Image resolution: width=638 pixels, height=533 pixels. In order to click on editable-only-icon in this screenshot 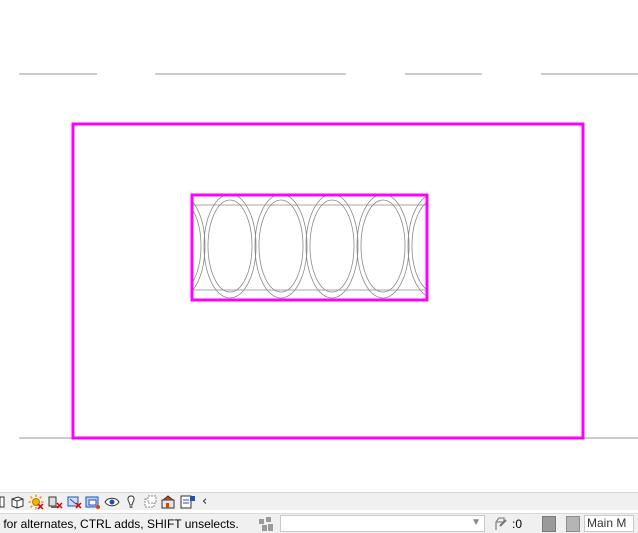, I will do `click(501, 524)`.